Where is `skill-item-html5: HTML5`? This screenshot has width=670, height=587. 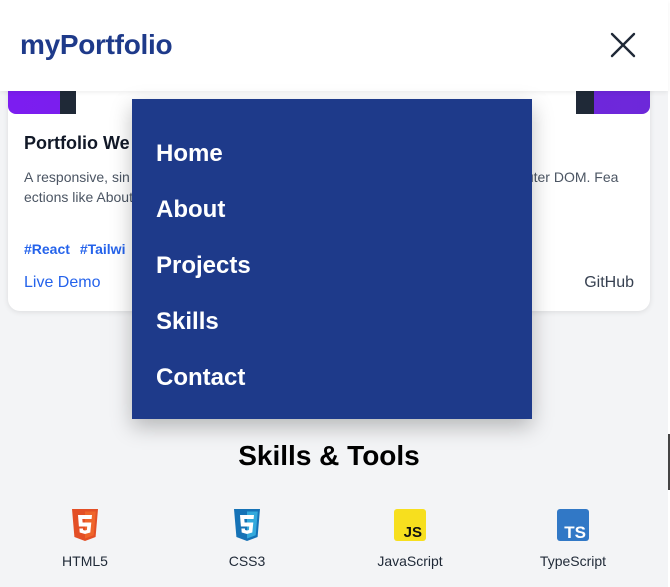 skill-item-html5: HTML5 is located at coordinates (85, 538).